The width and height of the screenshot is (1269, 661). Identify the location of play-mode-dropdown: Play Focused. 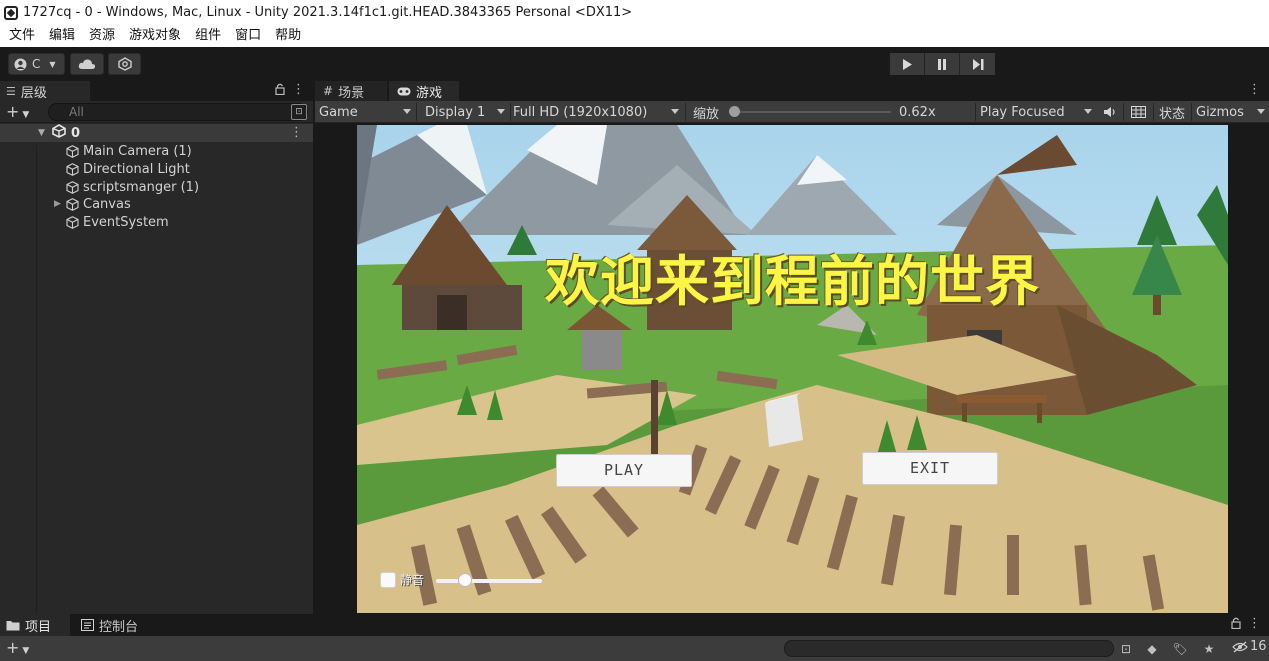
(1036, 112).